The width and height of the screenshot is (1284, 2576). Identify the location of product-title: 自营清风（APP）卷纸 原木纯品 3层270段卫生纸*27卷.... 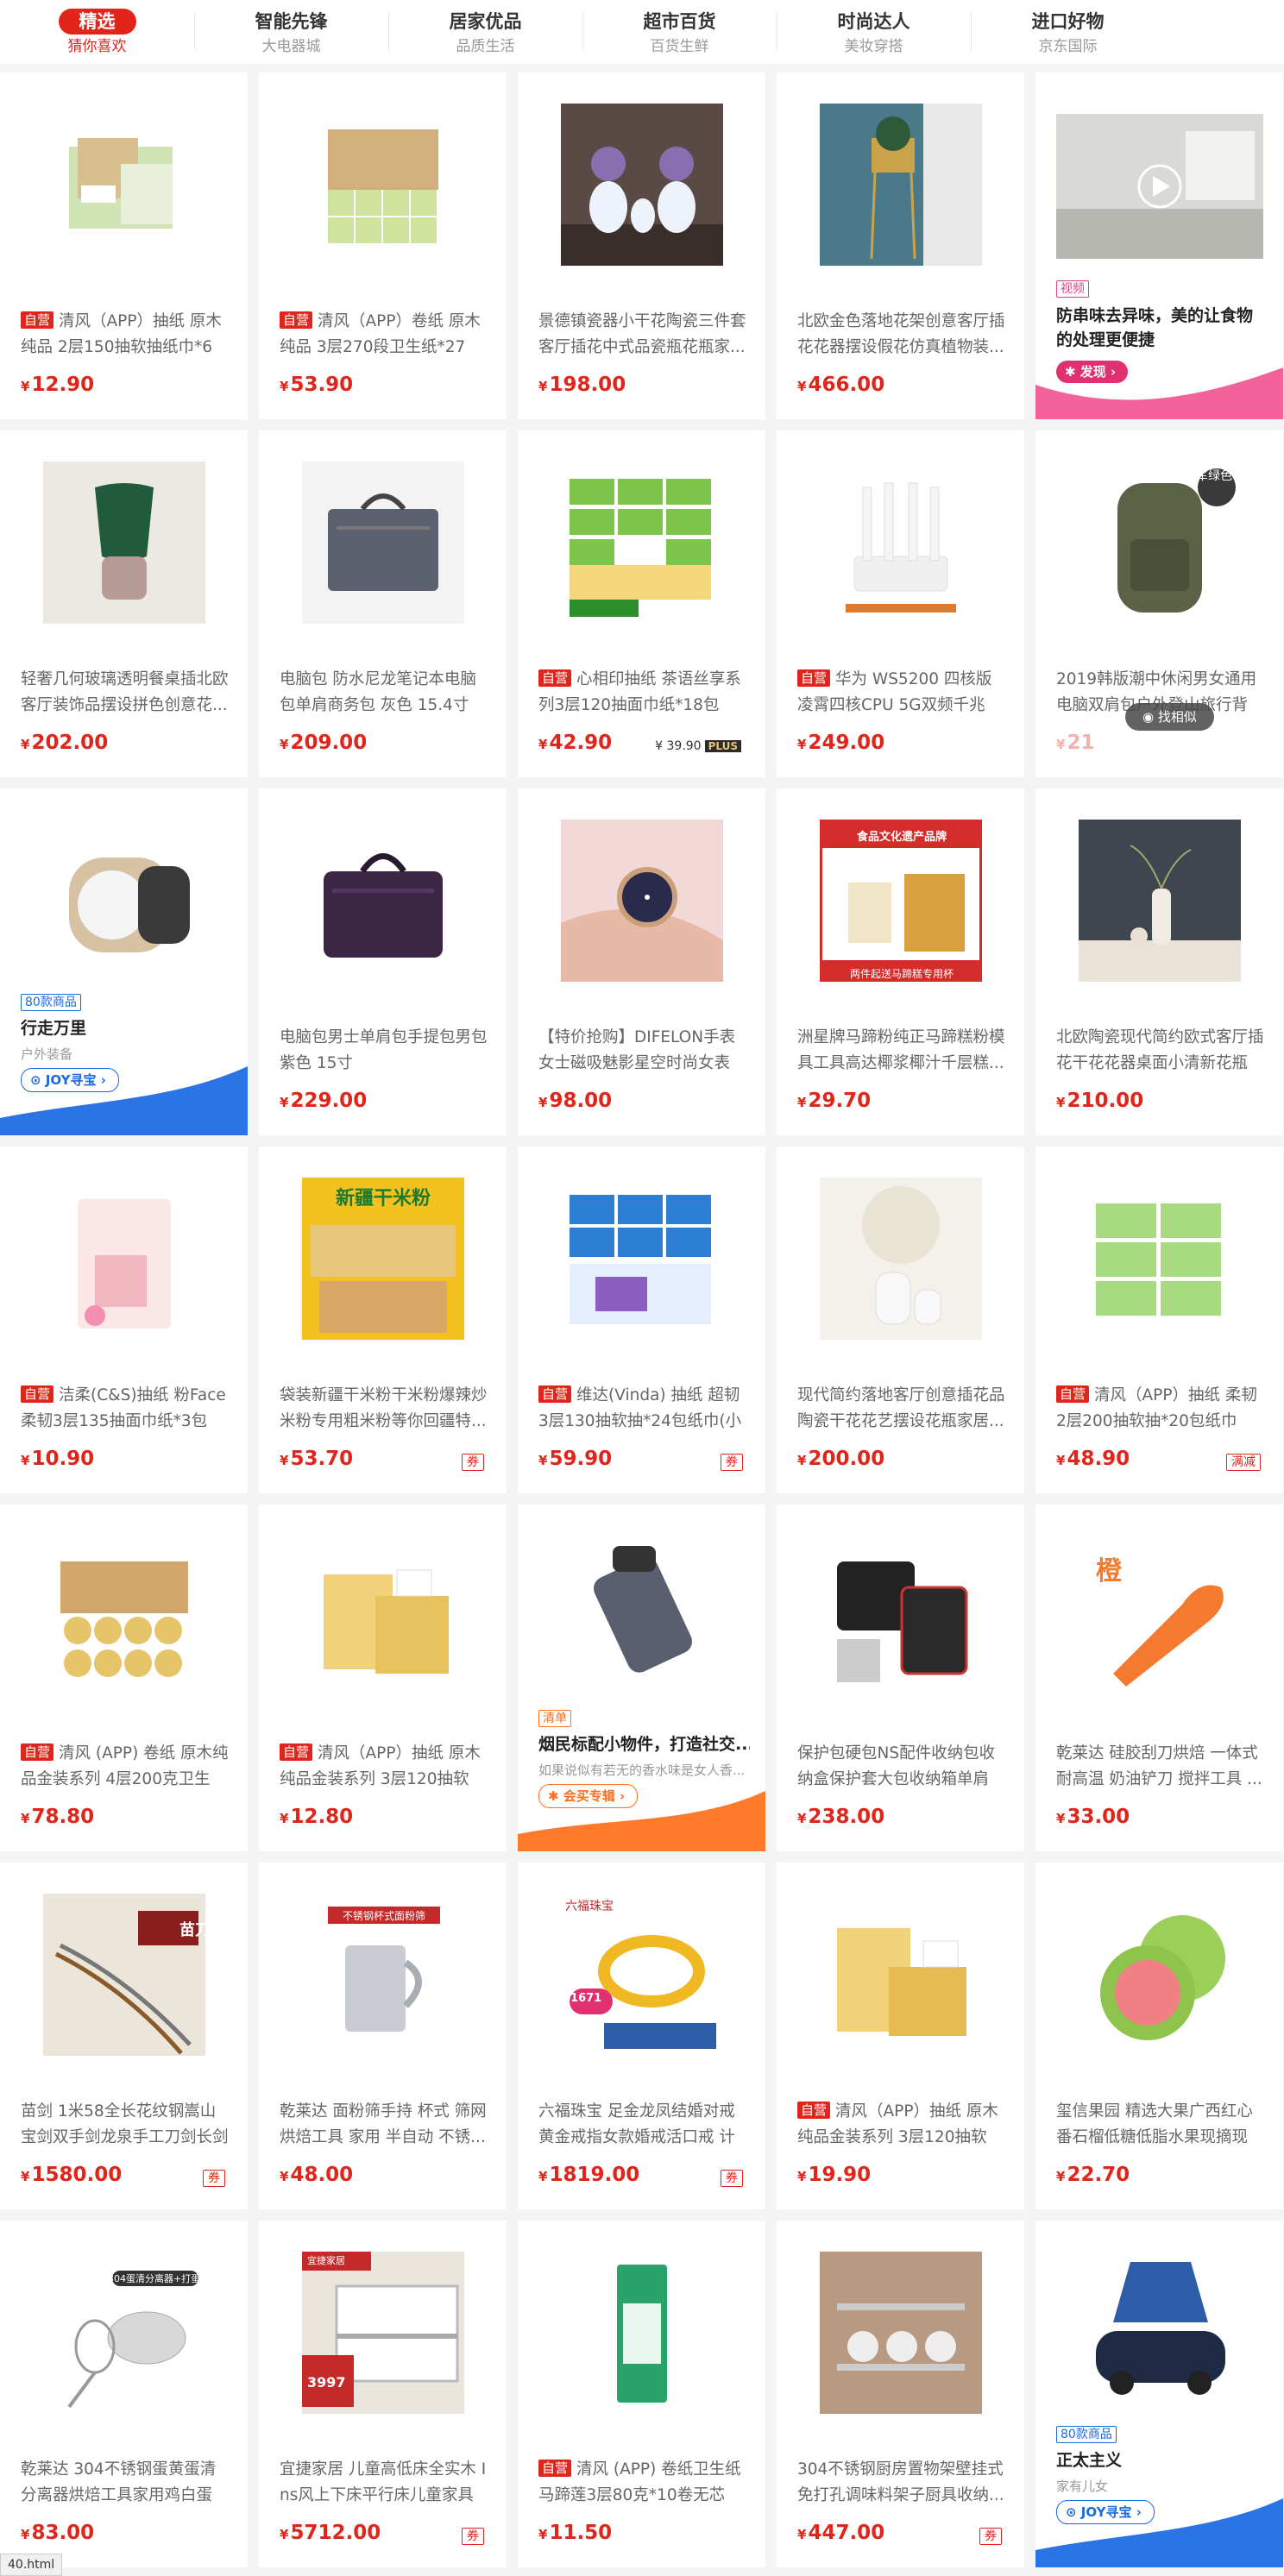
(384, 335).